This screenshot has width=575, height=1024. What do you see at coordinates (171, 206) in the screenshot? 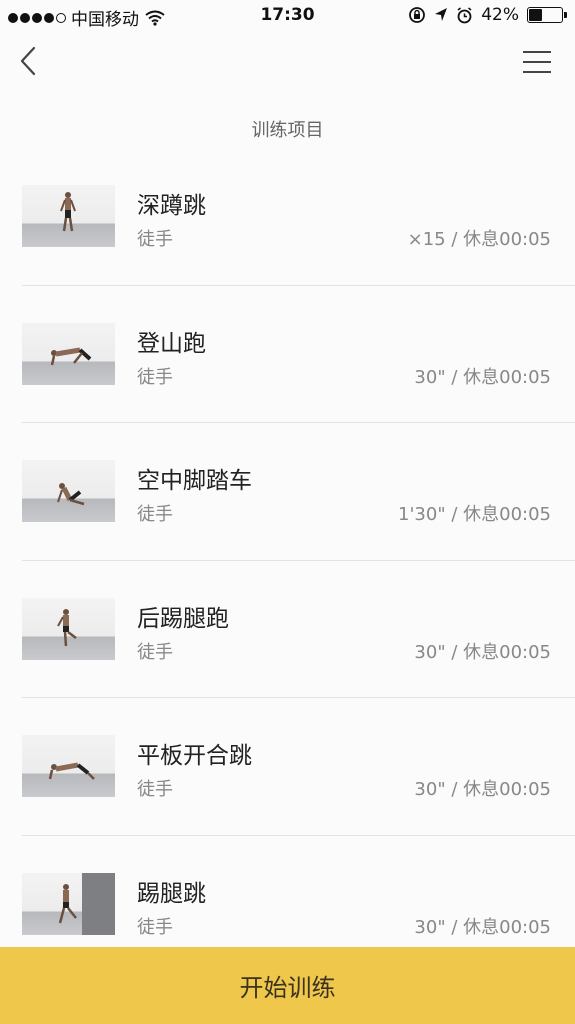
I see `exercise-name: 深蹲跳` at bounding box center [171, 206].